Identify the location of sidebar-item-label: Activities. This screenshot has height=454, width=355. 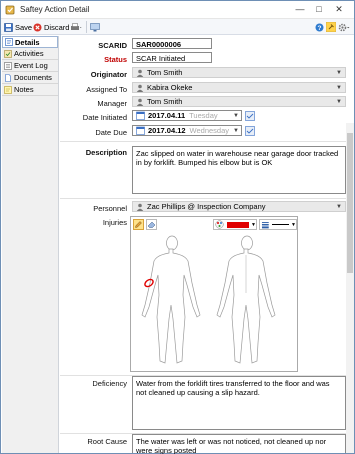
(29, 53).